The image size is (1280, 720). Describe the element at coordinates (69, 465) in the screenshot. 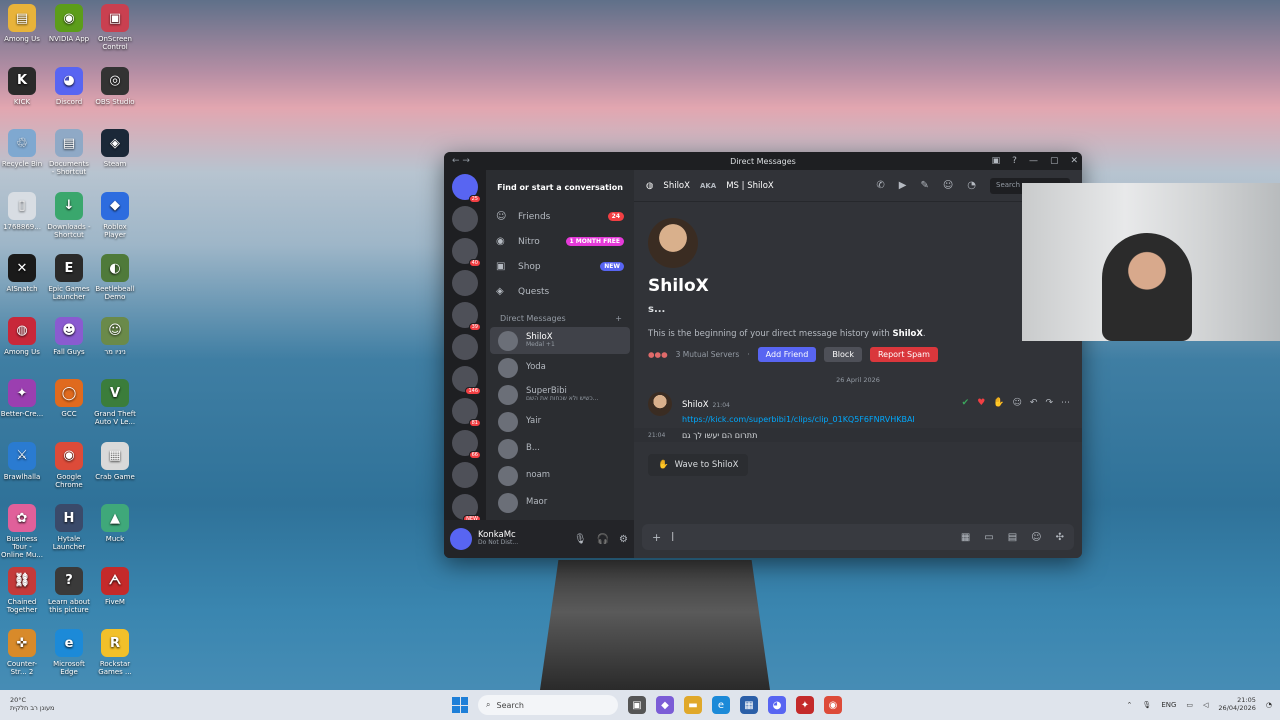

I see `desktop-icon: ◉ Google Chrome` at that location.